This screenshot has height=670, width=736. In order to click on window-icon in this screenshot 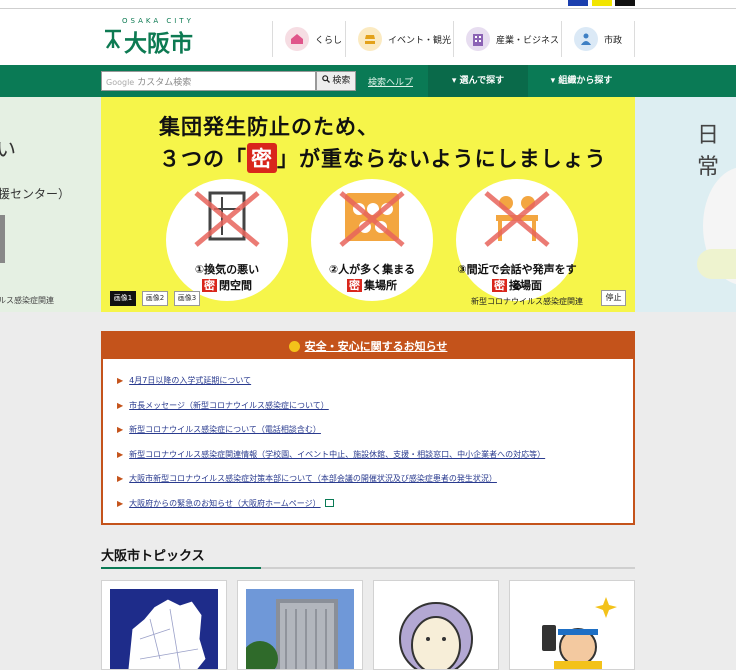, I will do `click(227, 219)`.